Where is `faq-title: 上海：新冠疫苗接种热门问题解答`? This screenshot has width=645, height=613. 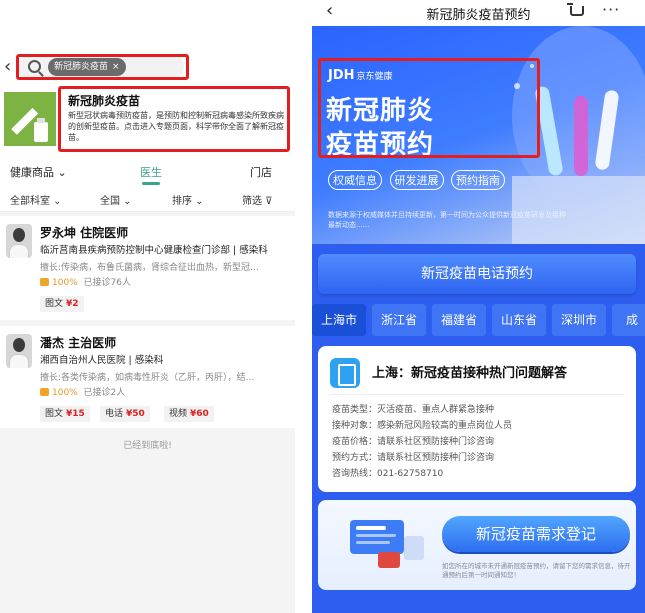 faq-title: 上海：新冠疫苗接种热门问题解答 is located at coordinates (470, 373).